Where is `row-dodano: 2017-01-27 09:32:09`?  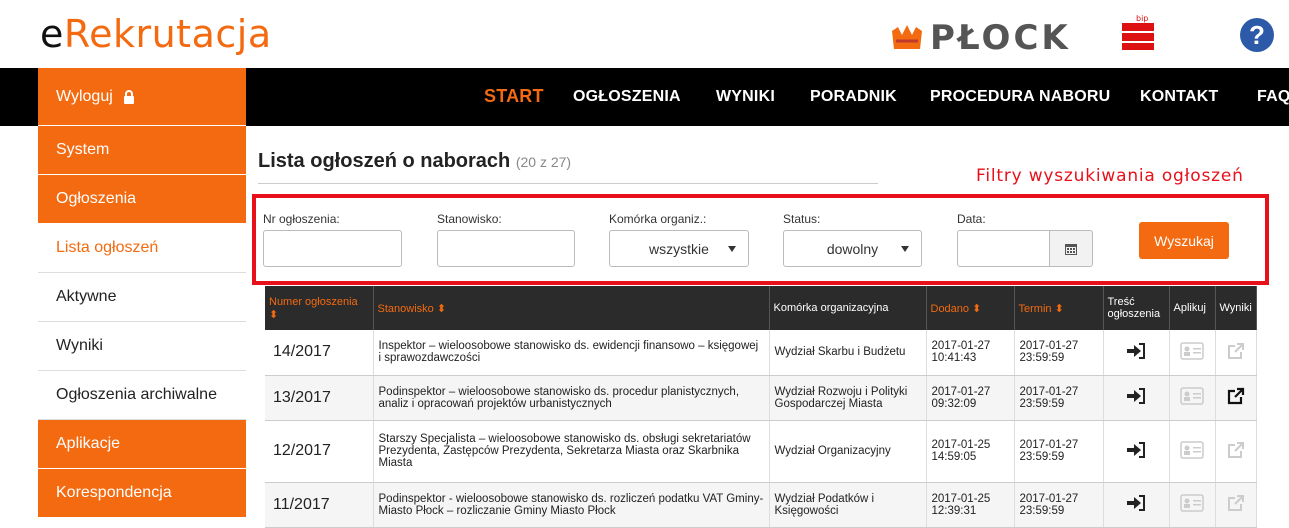 row-dodano: 2017-01-27 09:32:09 is located at coordinates (970, 398).